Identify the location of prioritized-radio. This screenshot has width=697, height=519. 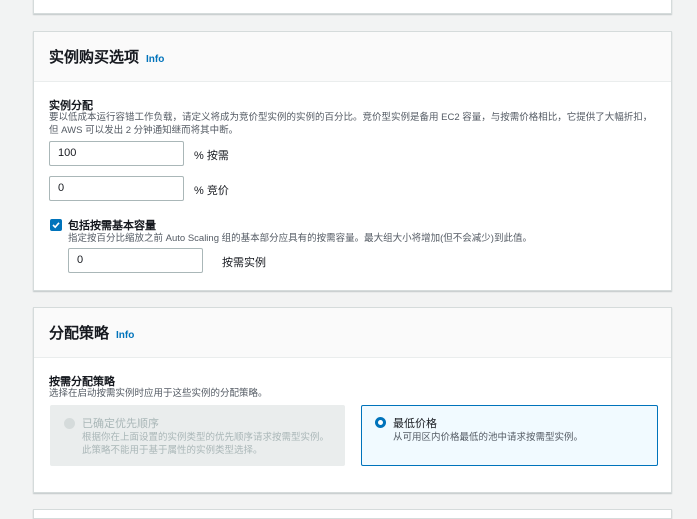
(69, 423).